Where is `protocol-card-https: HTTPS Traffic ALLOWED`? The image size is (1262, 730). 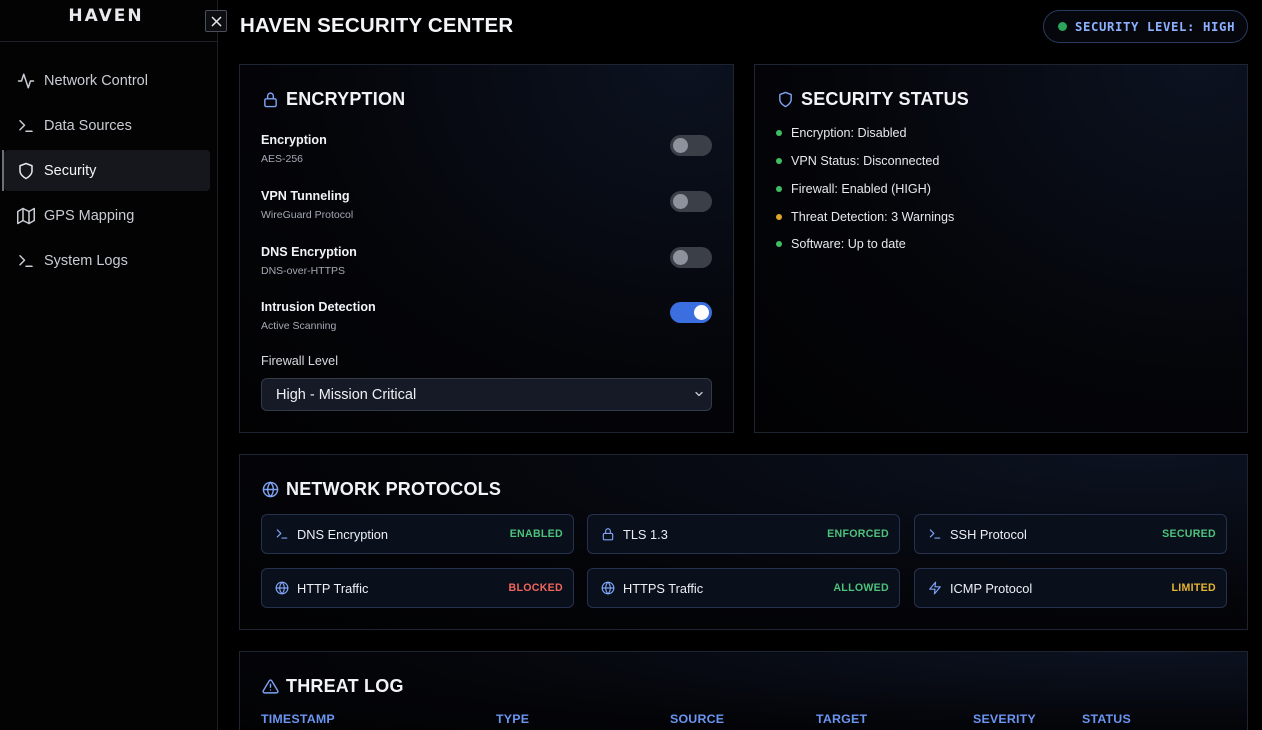
protocol-card-https: HTTPS Traffic ALLOWED is located at coordinates (743, 588).